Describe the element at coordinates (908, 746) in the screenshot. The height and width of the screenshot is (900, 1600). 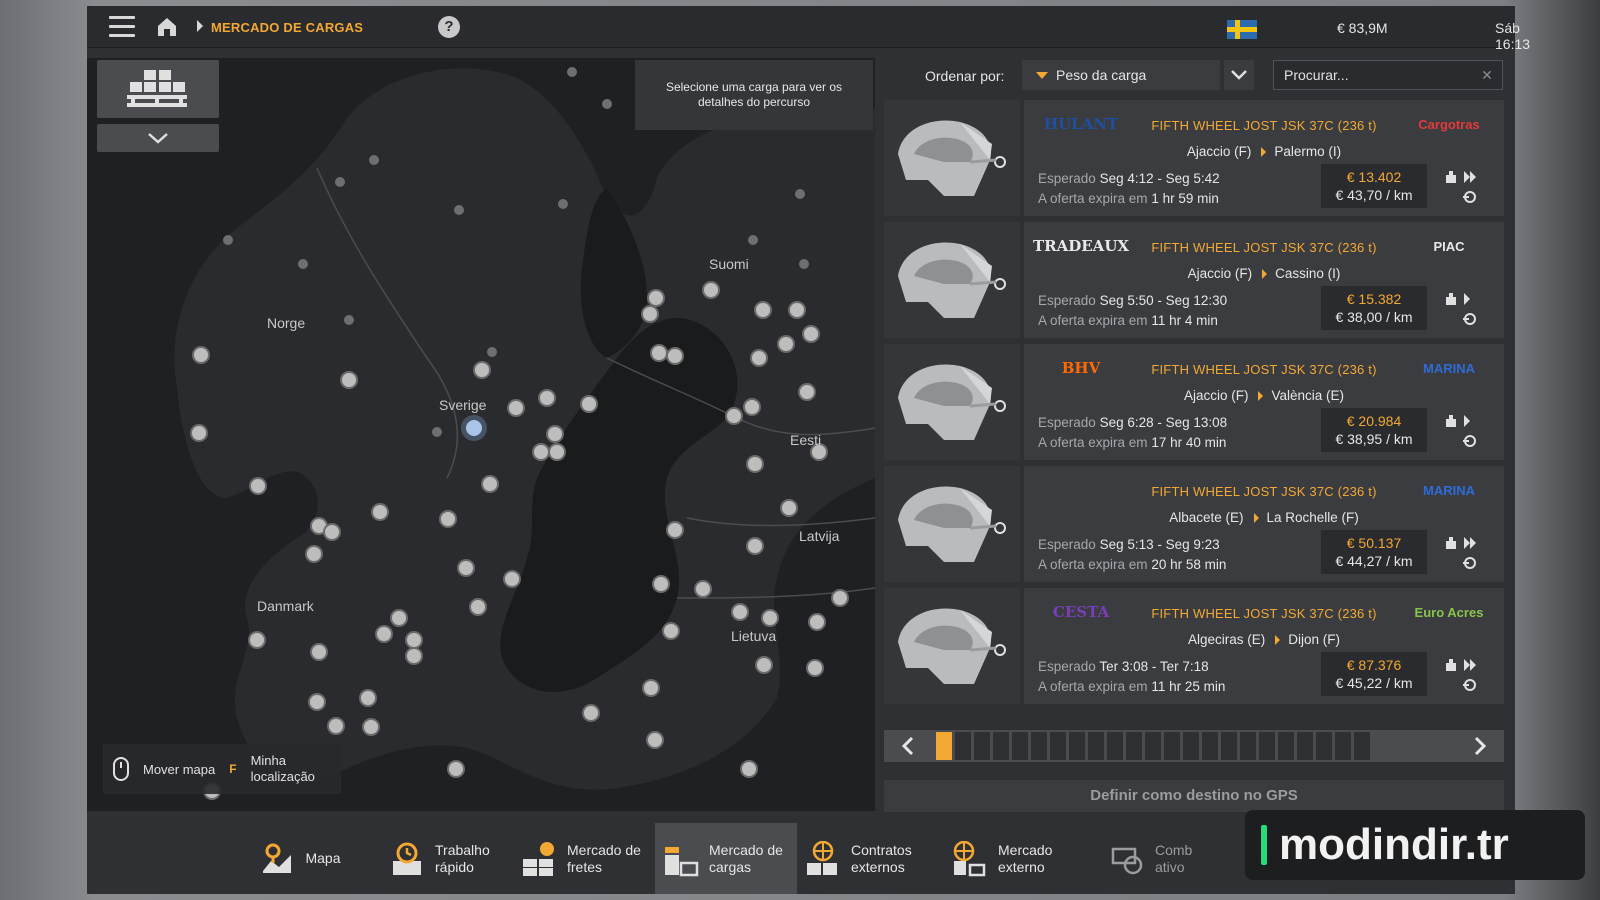
I see `previous-page-button` at that location.